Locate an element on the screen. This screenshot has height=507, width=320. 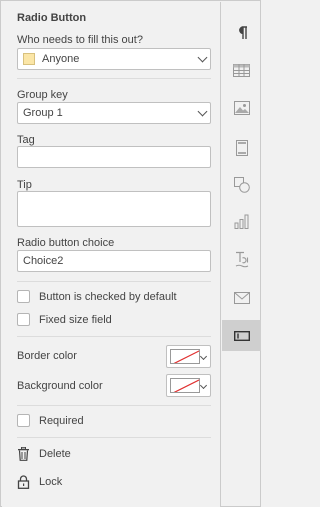
table-settings-tab is located at coordinates (241, 70).